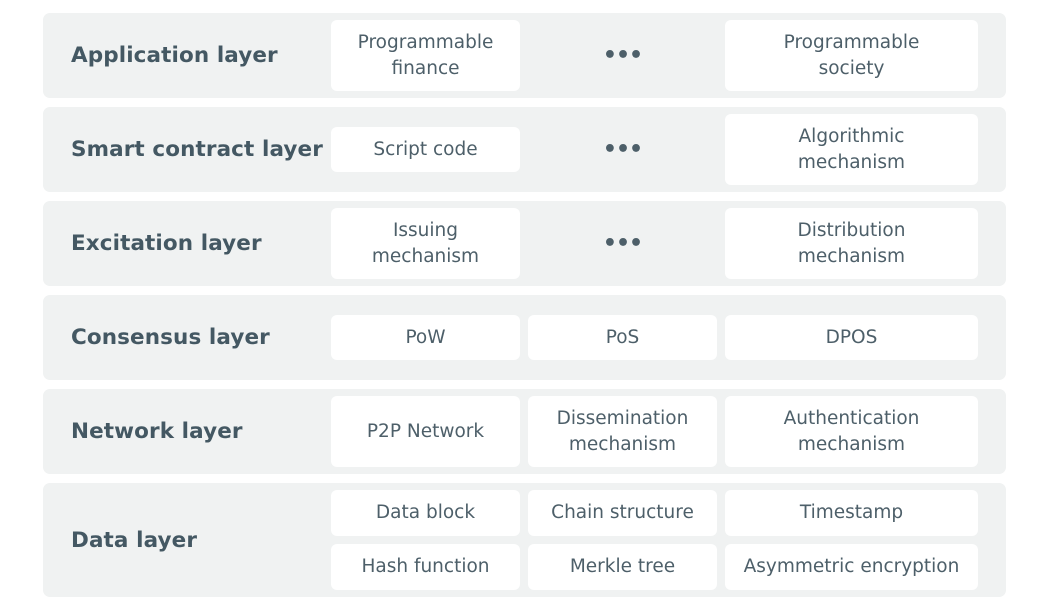 Image resolution: width=1050 pixels, height=600 pixels. I want to click on item-timestamp: Timestamp, so click(851, 513).